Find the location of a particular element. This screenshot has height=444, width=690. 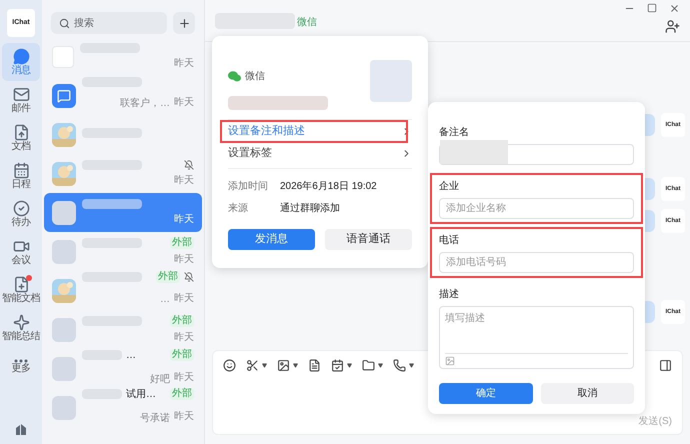

scissors-icon is located at coordinates (252, 365).